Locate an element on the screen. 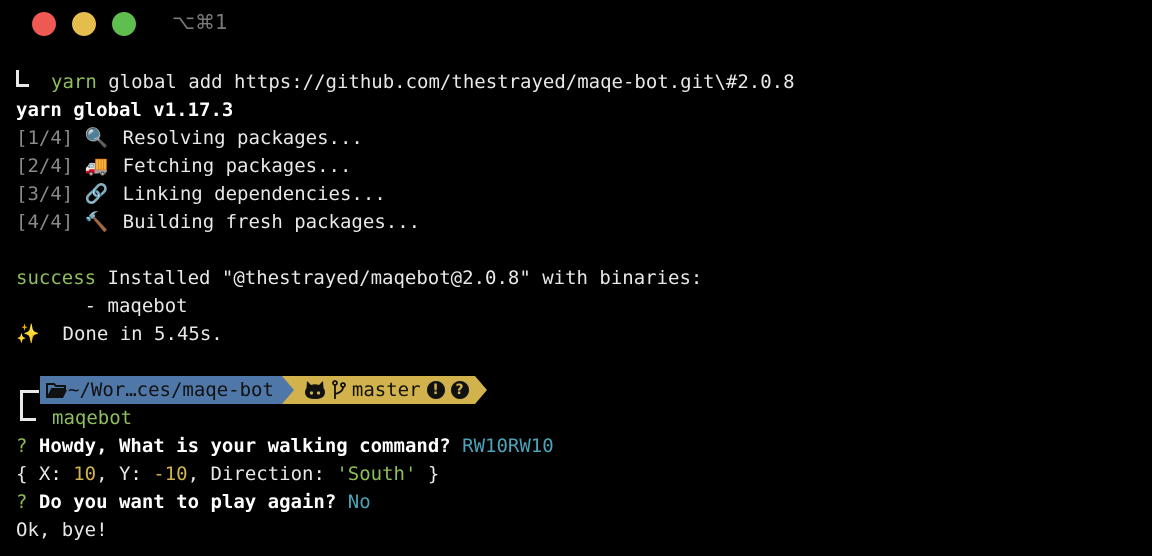 This screenshot has height=556, width=1152. exclamation-icon: ! is located at coordinates (435, 390).